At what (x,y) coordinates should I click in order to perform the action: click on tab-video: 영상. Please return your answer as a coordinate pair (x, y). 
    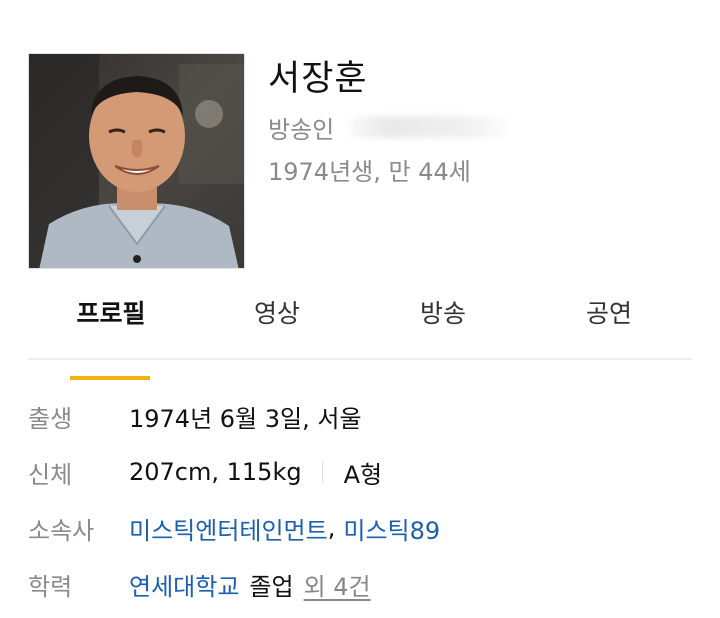
    Looking at the image, I should click on (277, 324).